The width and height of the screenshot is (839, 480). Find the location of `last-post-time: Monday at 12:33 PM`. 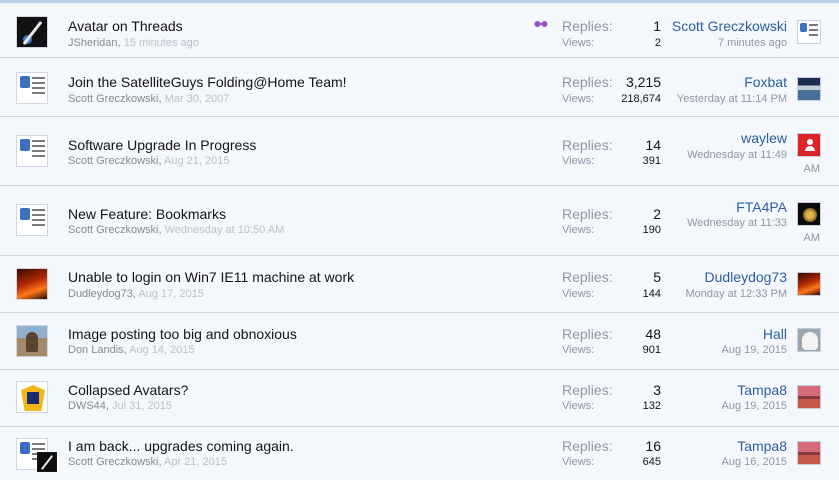

last-post-time: Monday at 12:33 PM is located at coordinates (736, 294).